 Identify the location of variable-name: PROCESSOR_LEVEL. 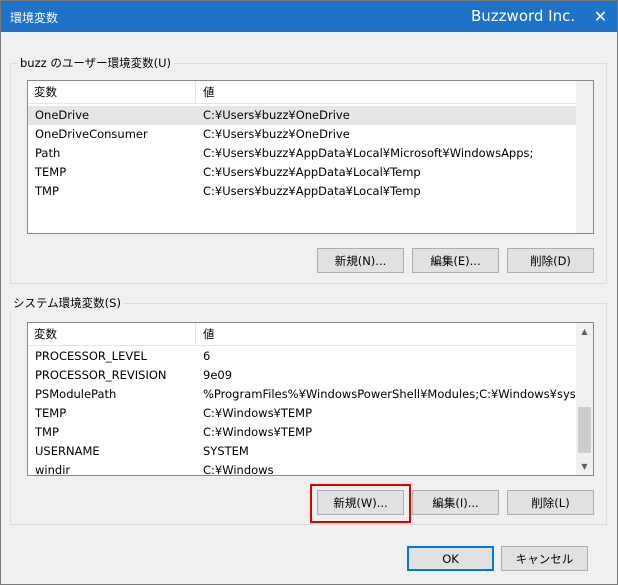
(91, 356).